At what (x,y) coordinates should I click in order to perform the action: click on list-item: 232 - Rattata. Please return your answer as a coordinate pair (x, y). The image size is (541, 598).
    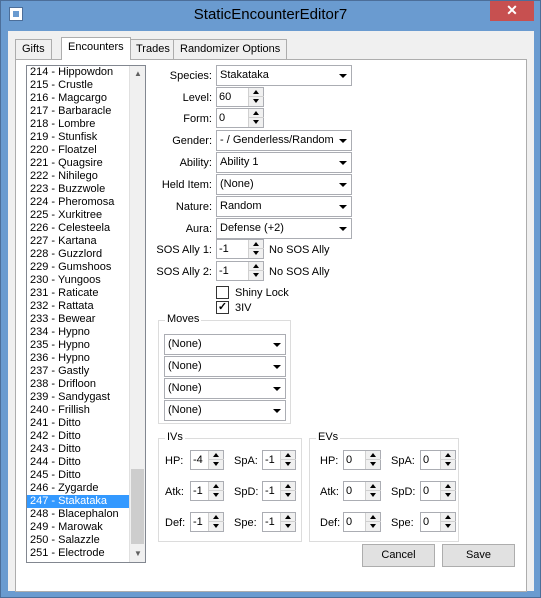
    Looking at the image, I should click on (78, 306).